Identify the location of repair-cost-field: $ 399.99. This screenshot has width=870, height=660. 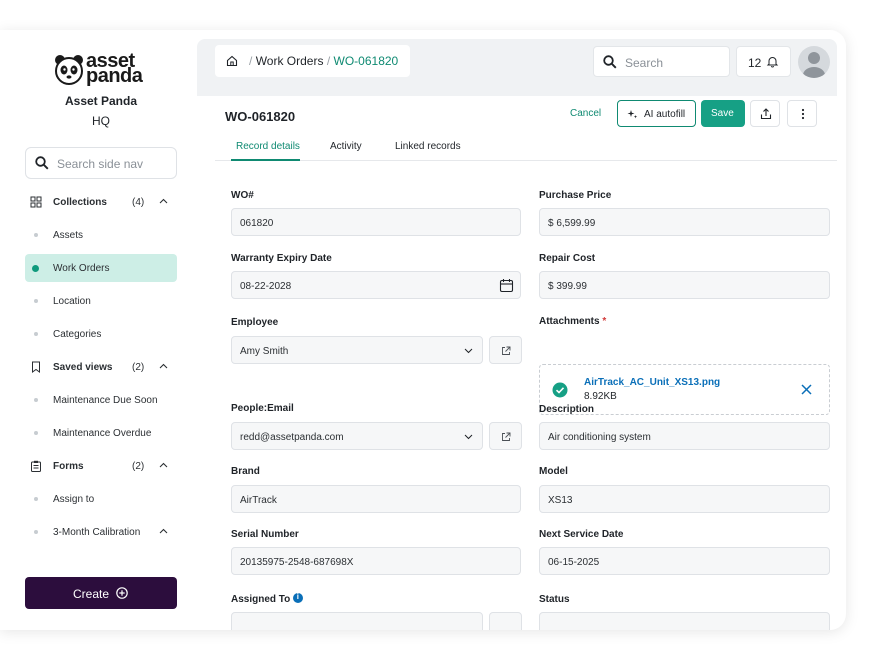
(684, 285).